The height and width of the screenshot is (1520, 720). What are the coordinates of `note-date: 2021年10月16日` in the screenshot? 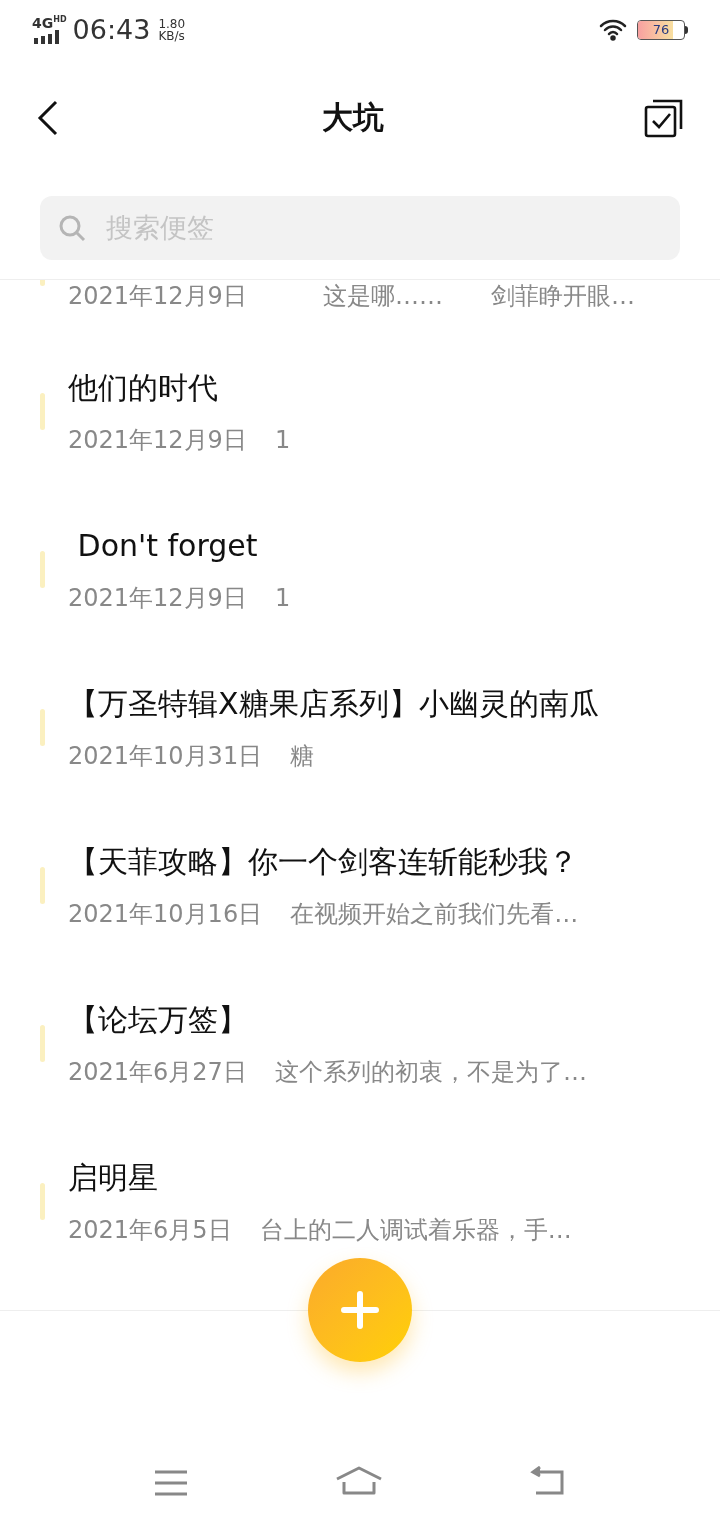 It's located at (165, 914).